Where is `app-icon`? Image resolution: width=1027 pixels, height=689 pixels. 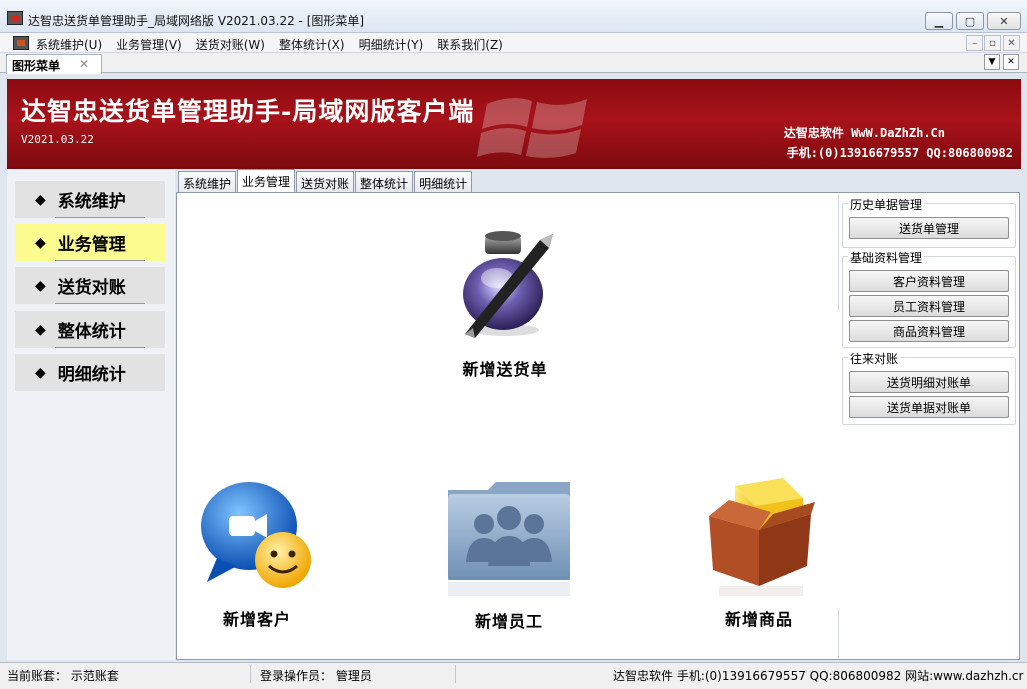
app-icon is located at coordinates (15, 18).